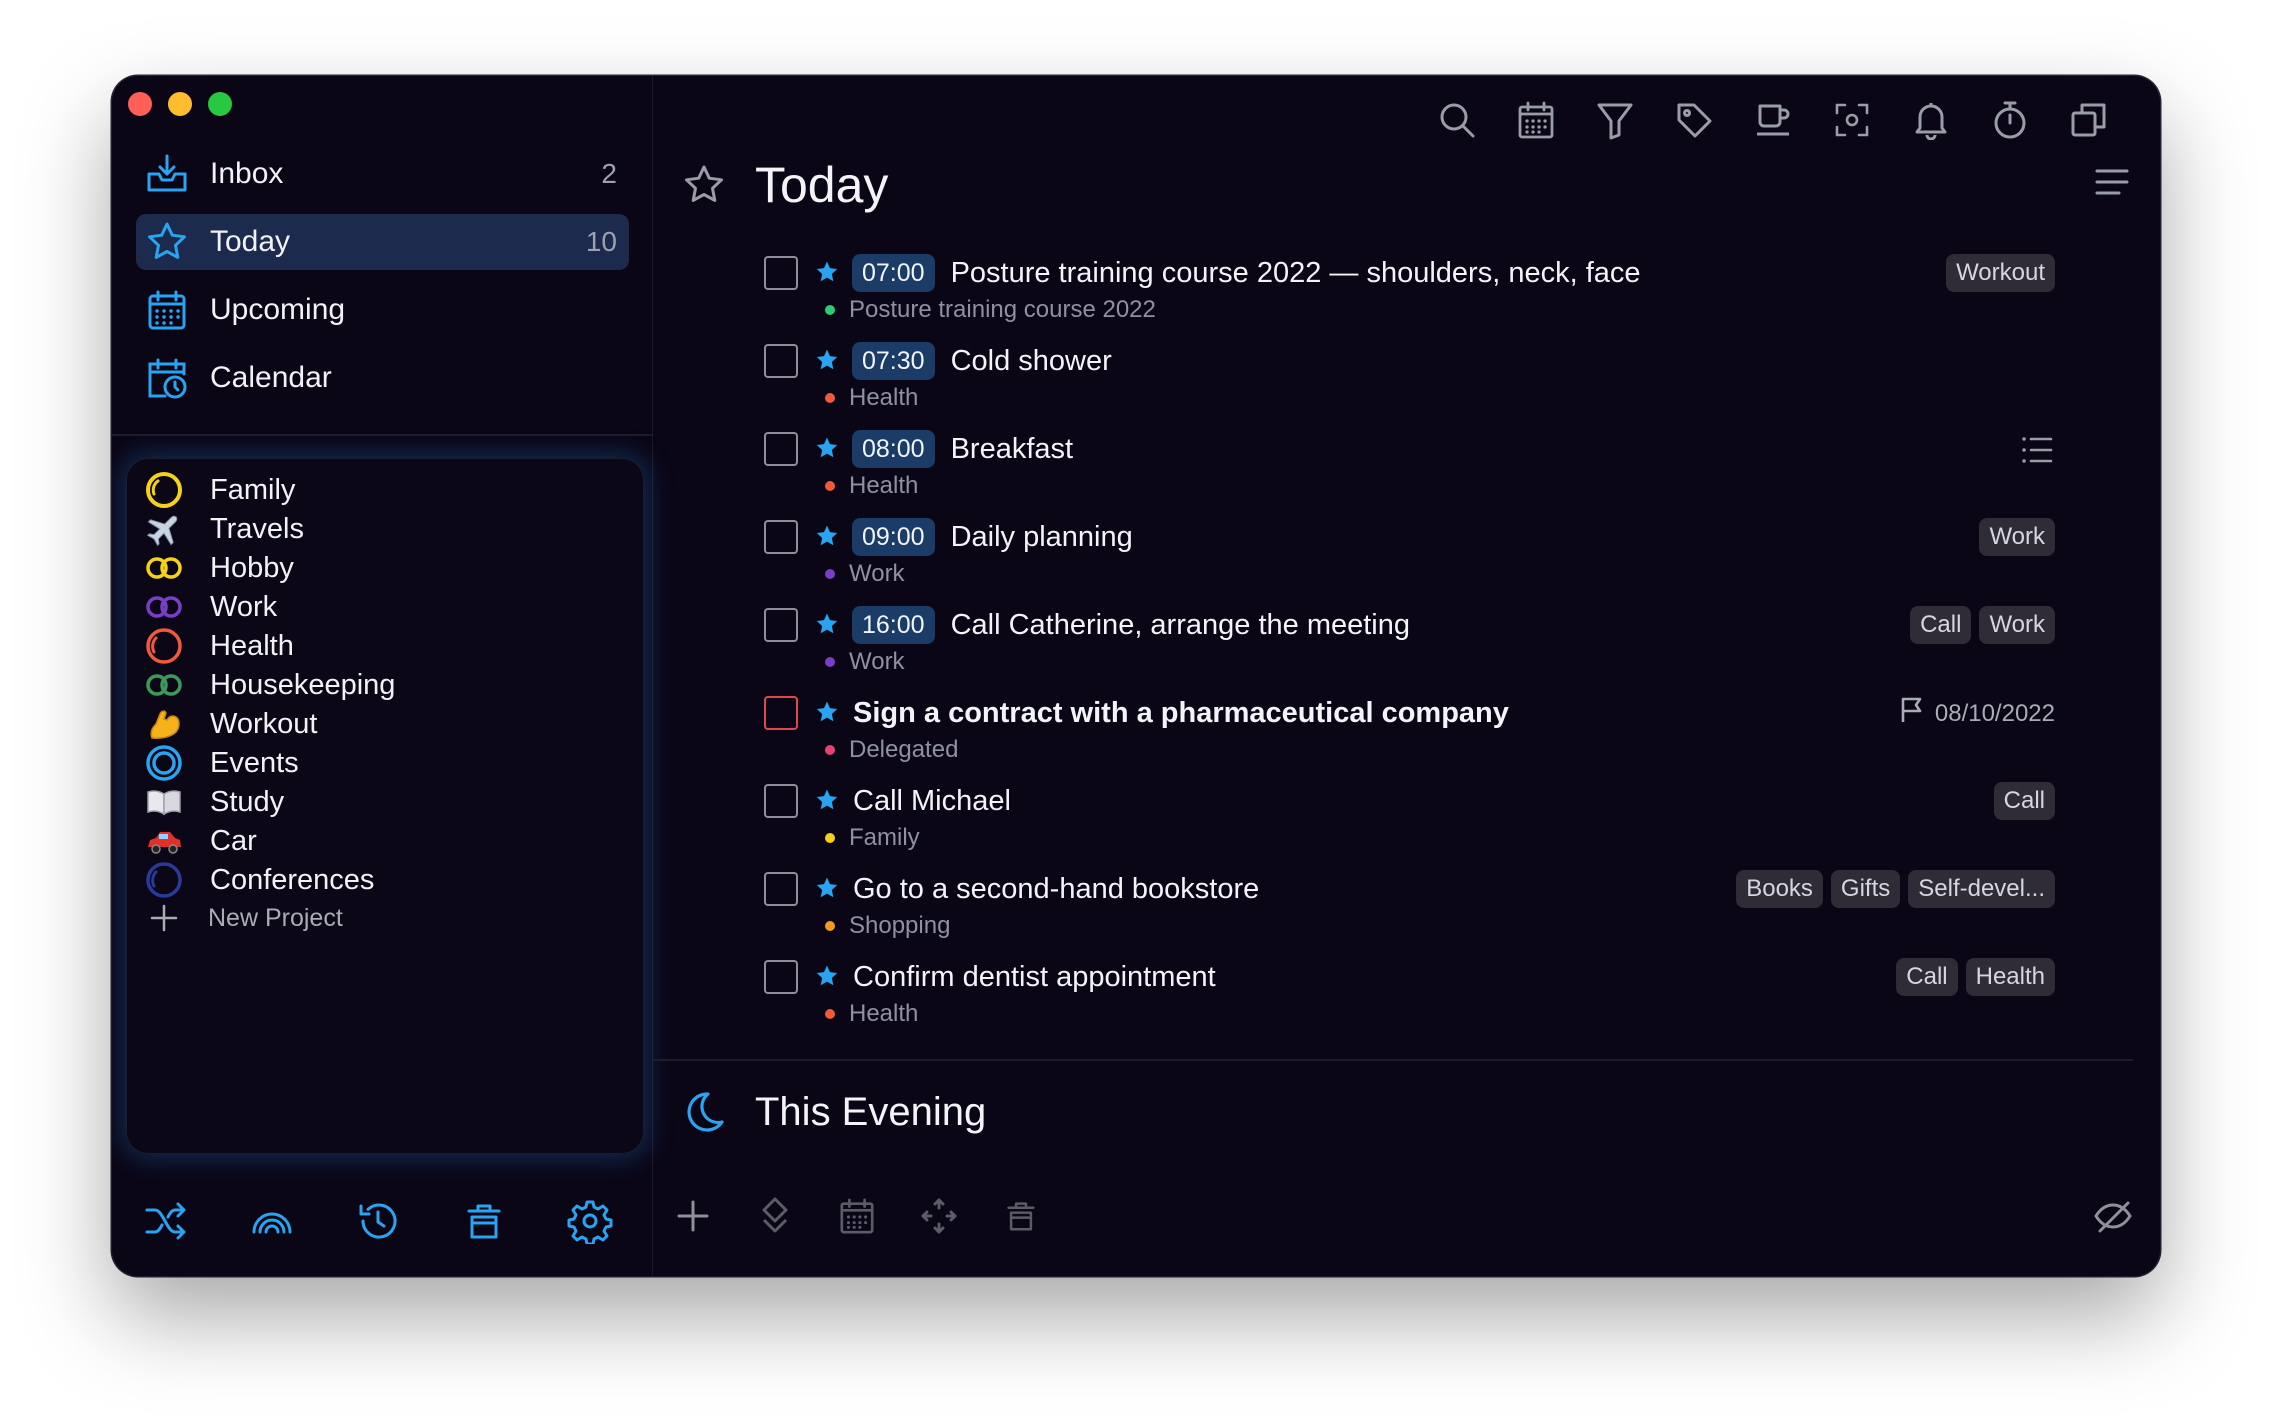 The width and height of the screenshot is (2272, 1424). Describe the element at coordinates (590, 1221) in the screenshot. I see `settings-gear-icon` at that location.